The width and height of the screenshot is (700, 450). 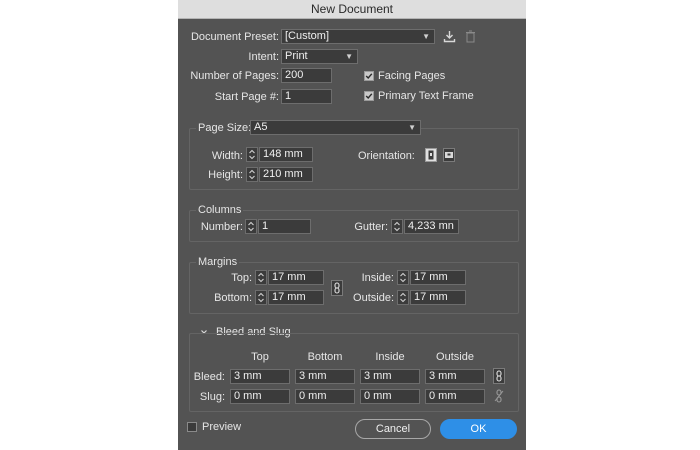 What do you see at coordinates (306, 75) in the screenshot?
I see `number-of-pages-input: 200` at bounding box center [306, 75].